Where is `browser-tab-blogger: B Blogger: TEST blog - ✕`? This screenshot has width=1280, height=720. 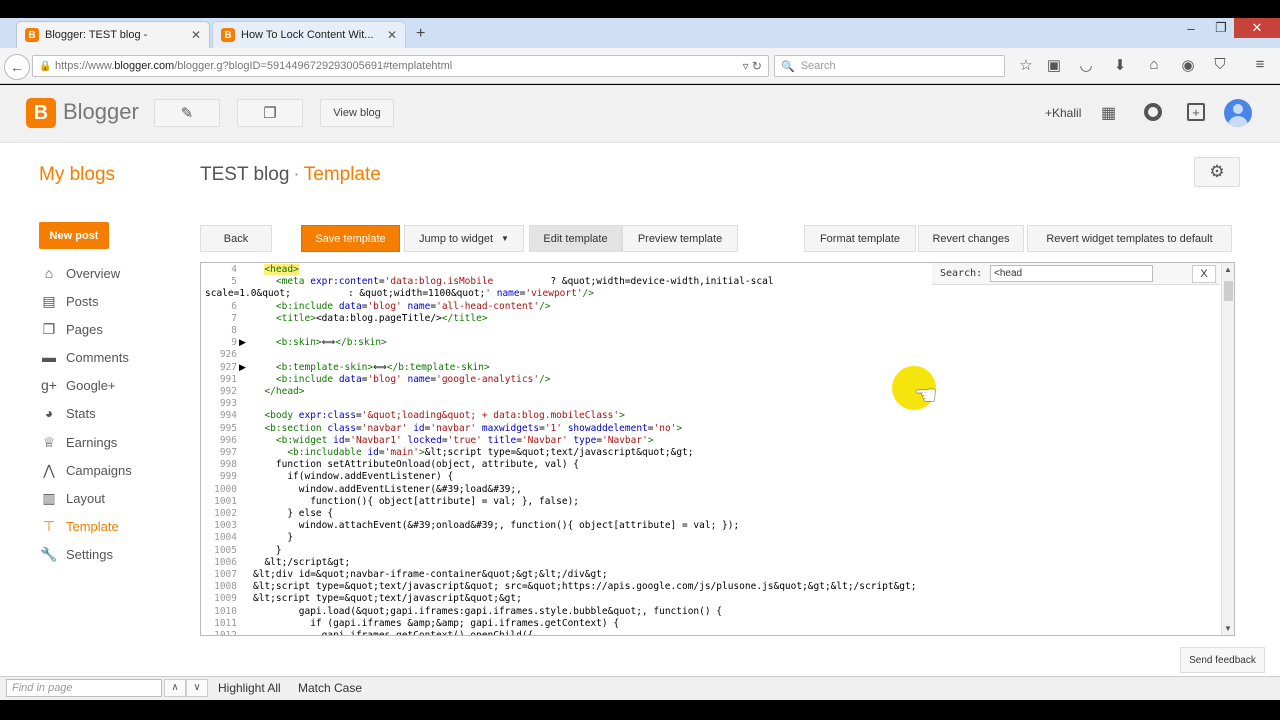 browser-tab-blogger: B Blogger: TEST blog - ✕ is located at coordinates (113, 34).